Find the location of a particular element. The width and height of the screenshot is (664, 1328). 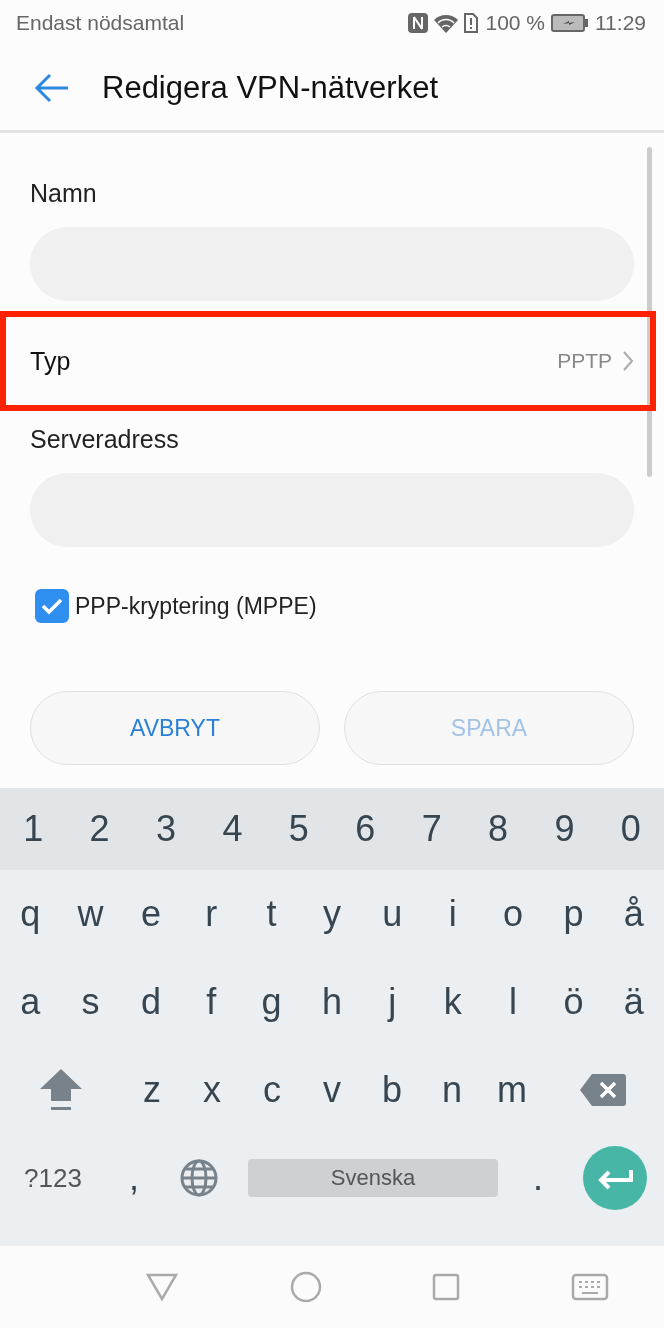

key: r is located at coordinates (211, 914).